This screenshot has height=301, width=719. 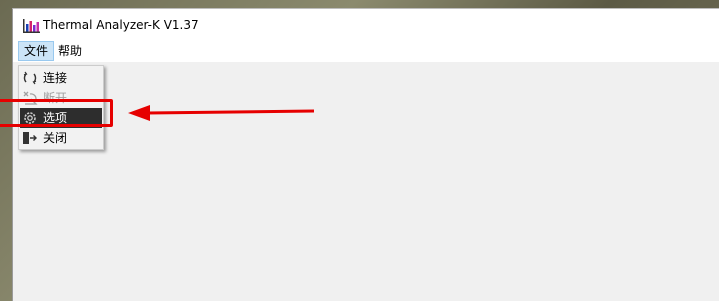 What do you see at coordinates (366, 25) in the screenshot?
I see `title-bar: Thermal Analyzer-K V1.37` at bounding box center [366, 25].